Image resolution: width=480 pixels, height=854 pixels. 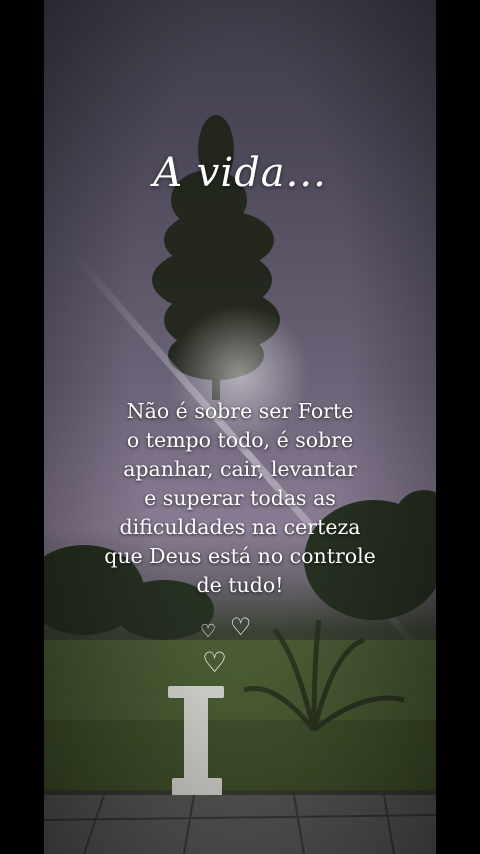 What do you see at coordinates (240, 469) in the screenshot?
I see `quote-line: apanhar, cair, levantar` at bounding box center [240, 469].